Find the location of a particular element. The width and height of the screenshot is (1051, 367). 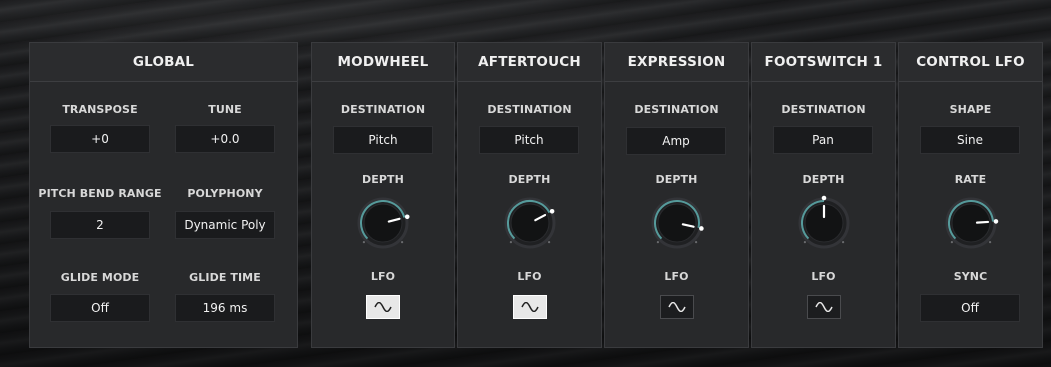

modwheel-depth-label: DEPTH is located at coordinates (383, 179).